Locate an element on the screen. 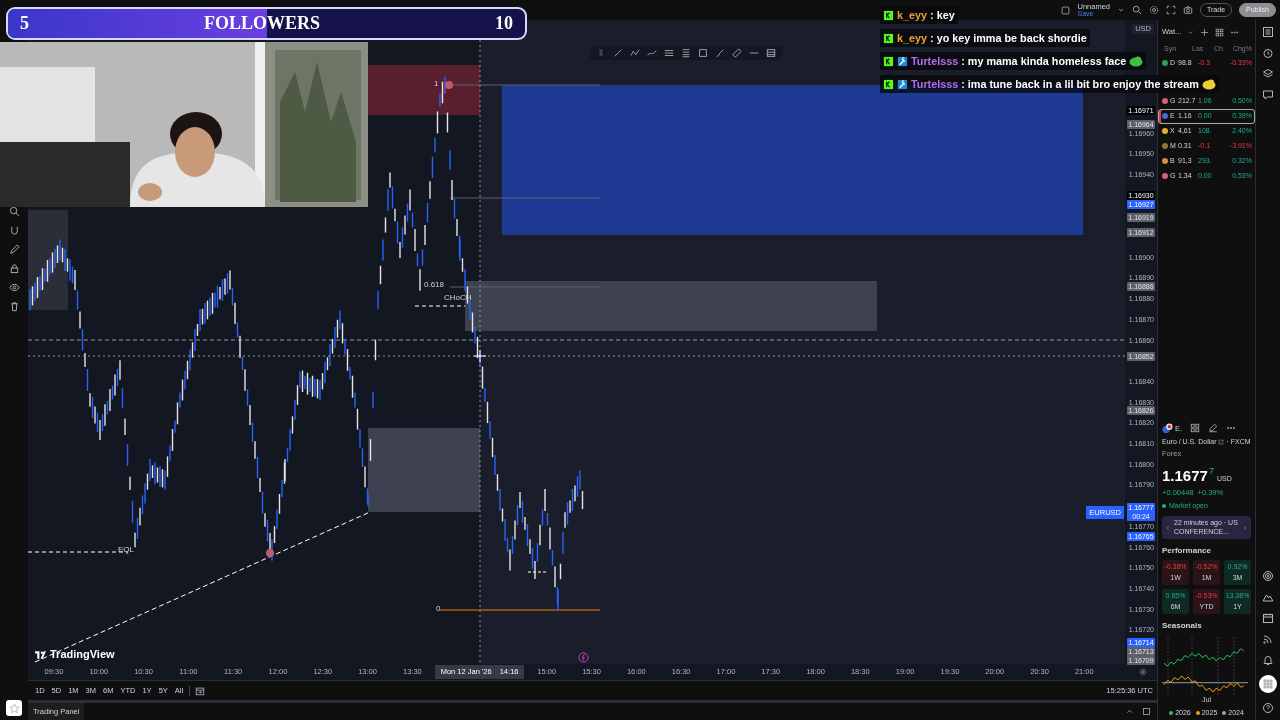 The image size is (1280, 720). chat-text: : yo key imma be back shordie is located at coordinates (1008, 38).